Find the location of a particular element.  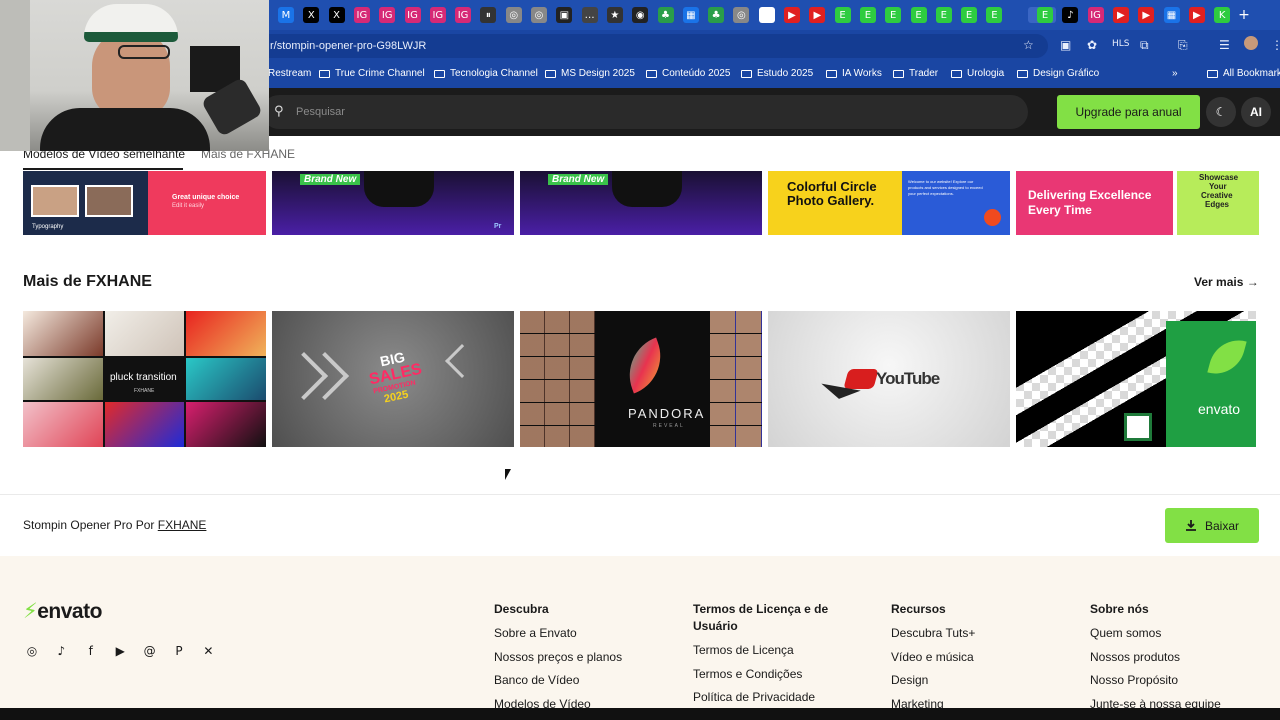

browser-tab: ♪ is located at coordinates (1070, 15).